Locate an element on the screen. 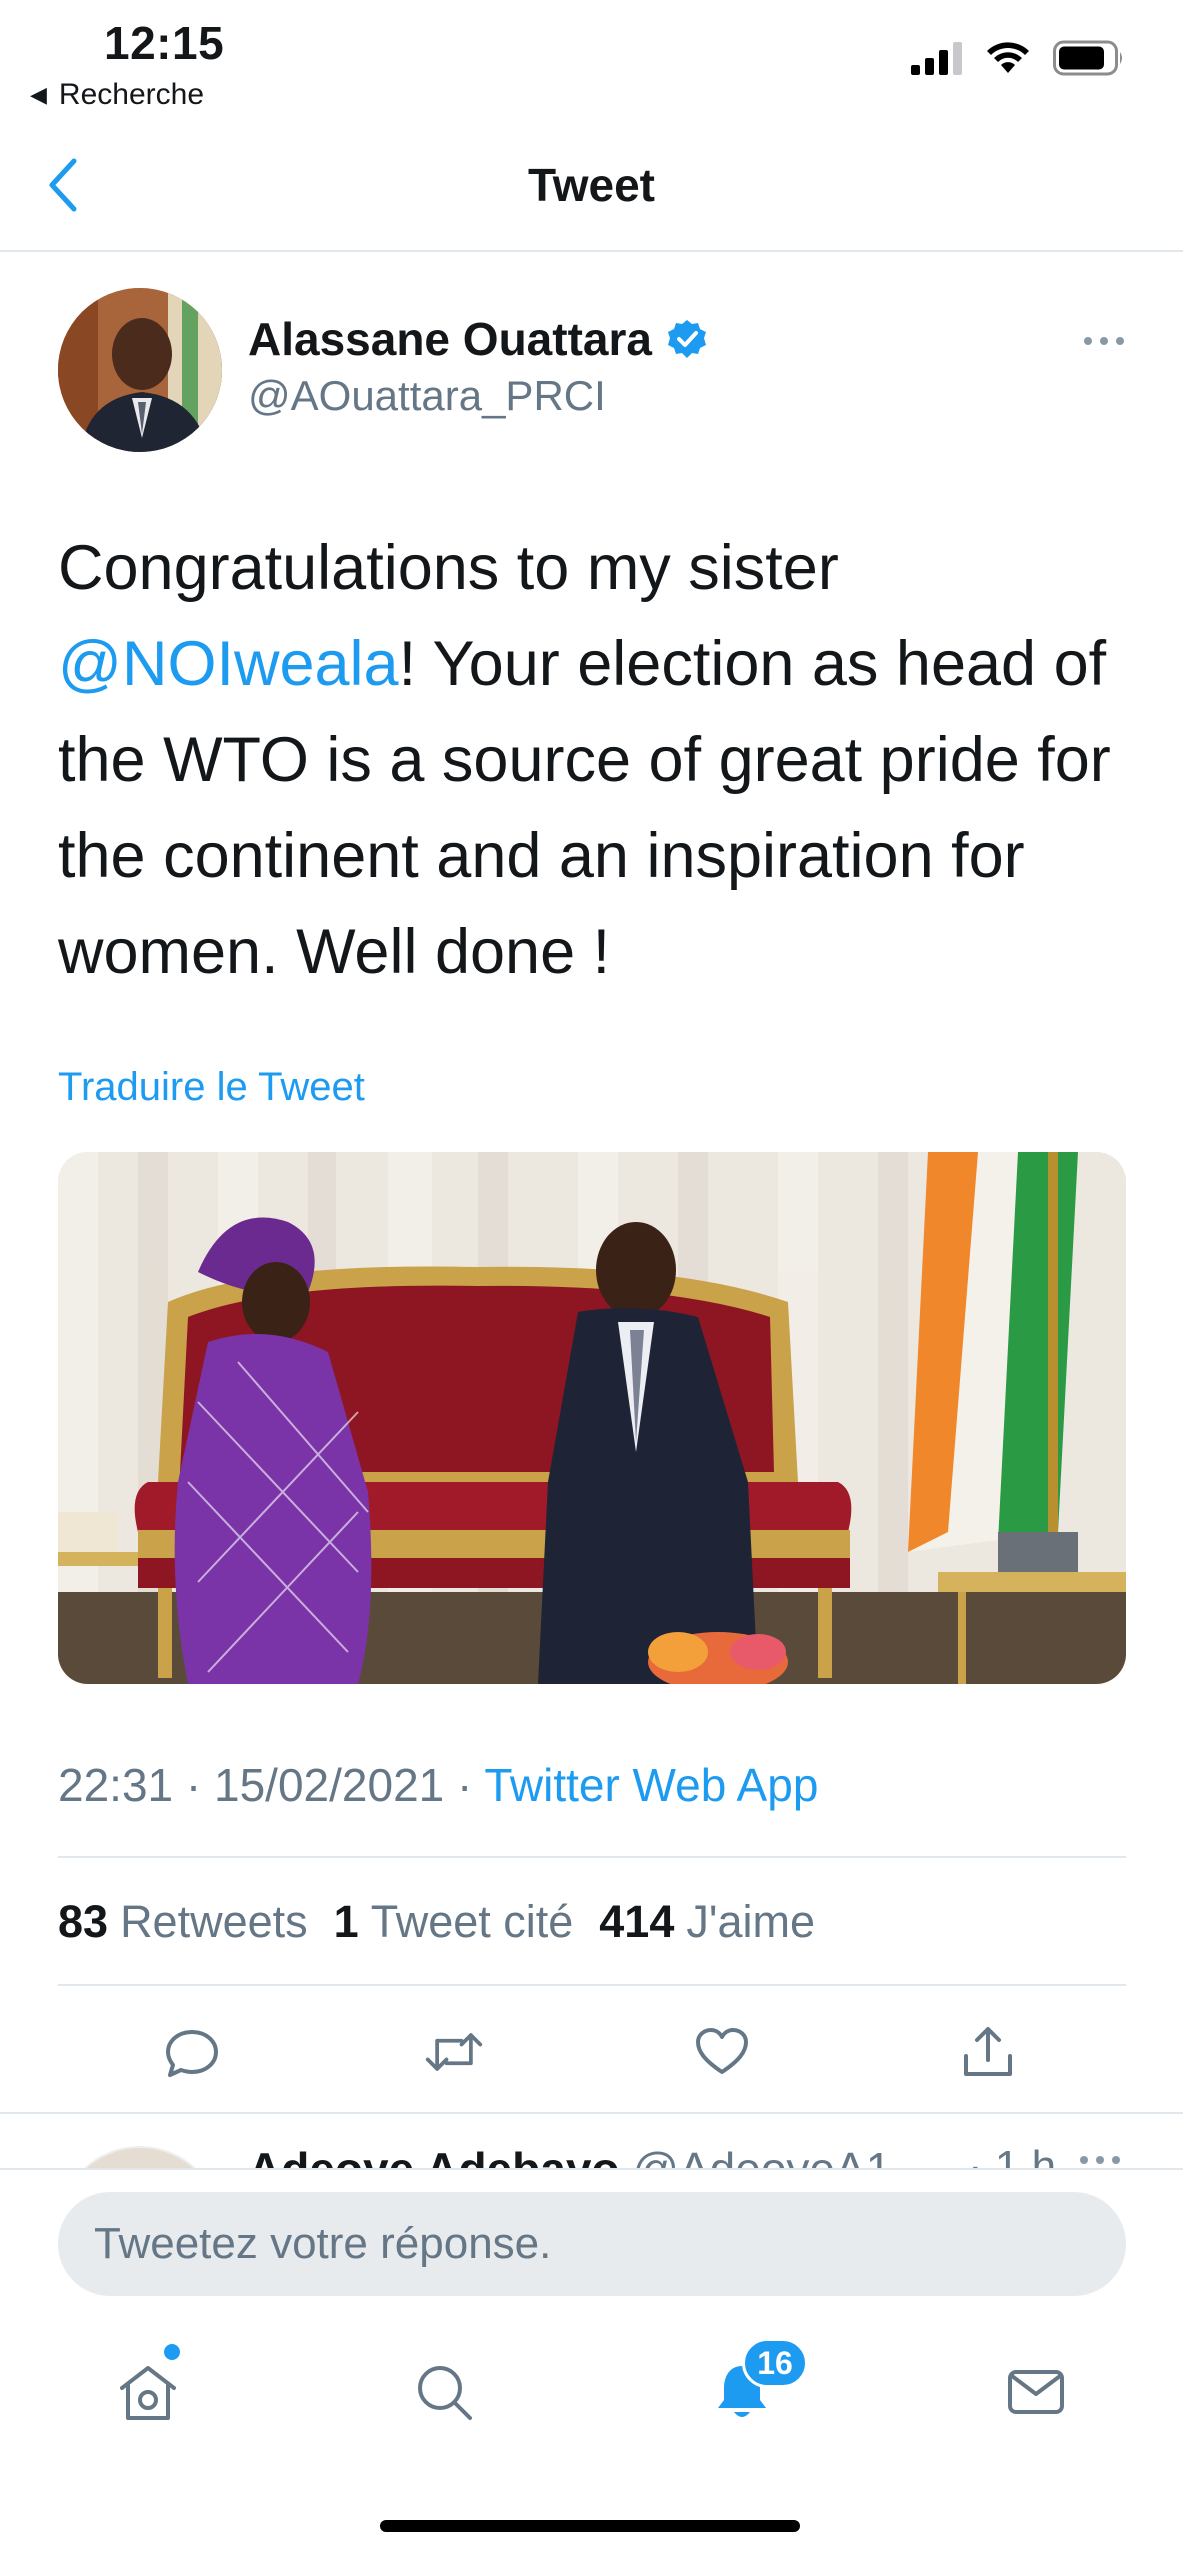 The image size is (1183, 2560). reply-button is located at coordinates (192, 2052).